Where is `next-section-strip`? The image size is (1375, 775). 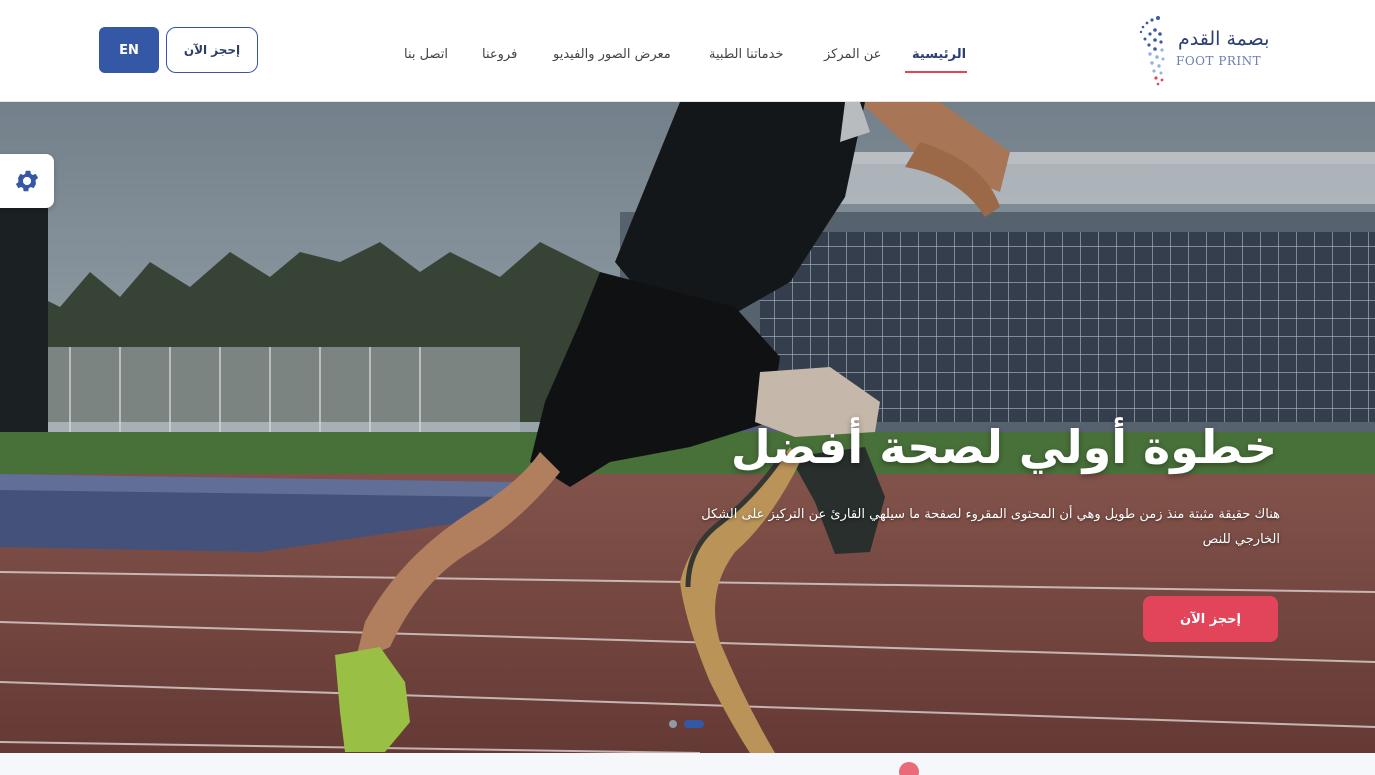 next-section-strip is located at coordinates (687, 764).